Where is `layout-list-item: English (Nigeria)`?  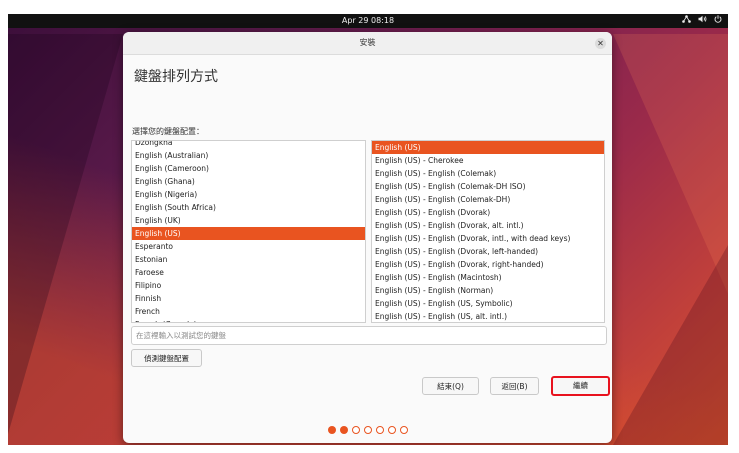
layout-list-item: English (Nigeria) is located at coordinates (248, 194).